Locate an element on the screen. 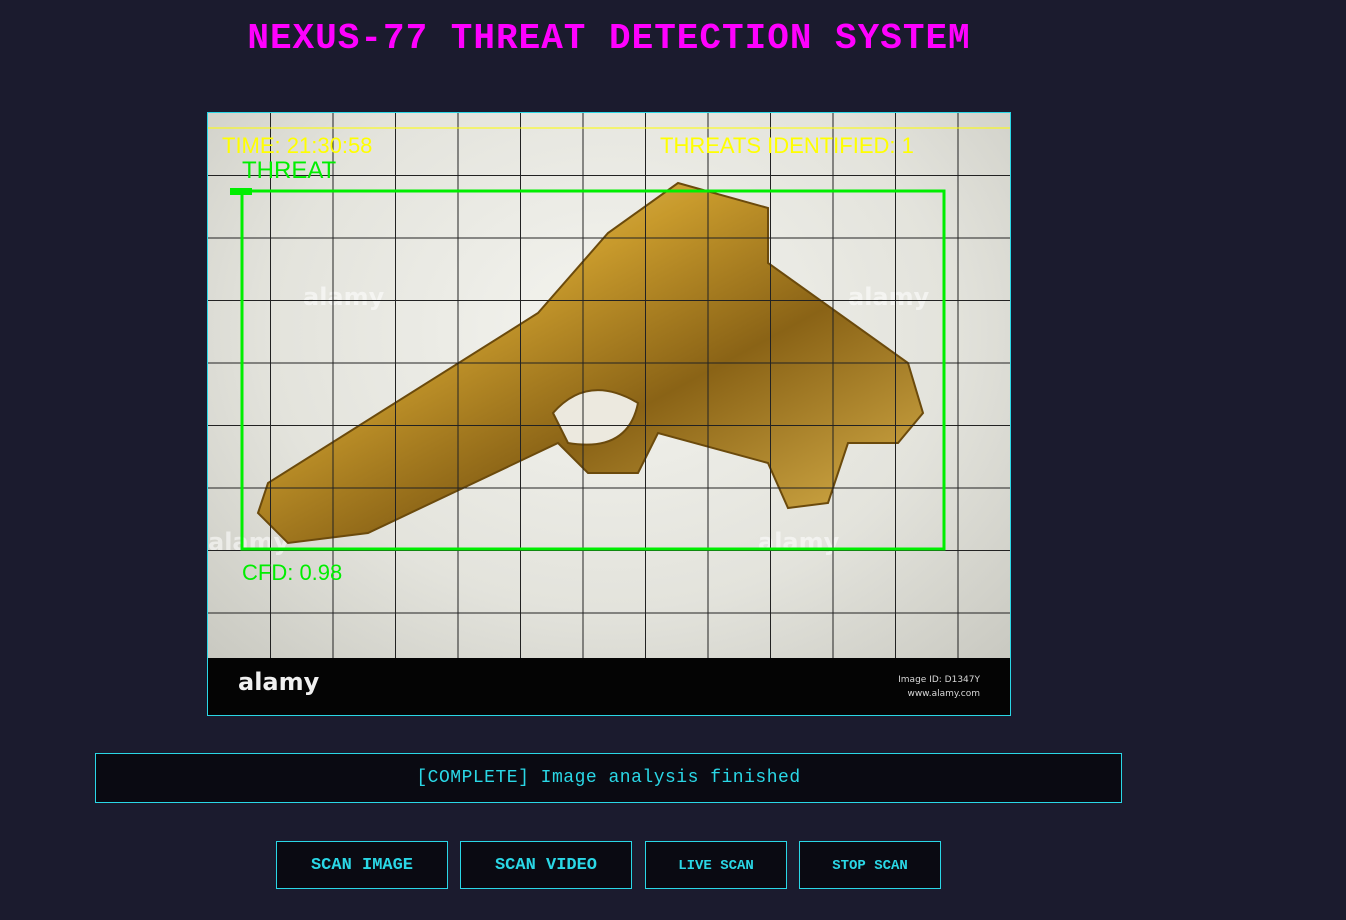 The height and width of the screenshot is (920, 1346). stop-scan-button: STOP SCAN is located at coordinates (870, 865).